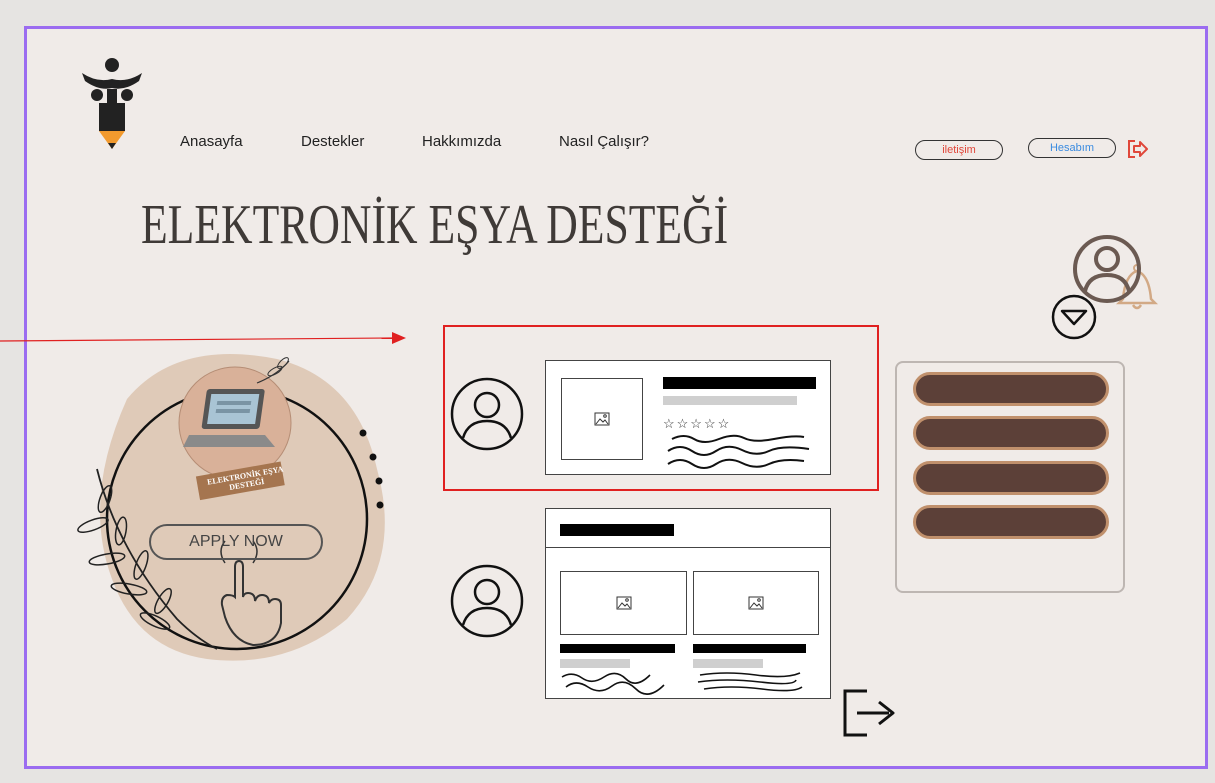  What do you see at coordinates (1138, 149) in the screenshot?
I see `logout-icon` at bounding box center [1138, 149].